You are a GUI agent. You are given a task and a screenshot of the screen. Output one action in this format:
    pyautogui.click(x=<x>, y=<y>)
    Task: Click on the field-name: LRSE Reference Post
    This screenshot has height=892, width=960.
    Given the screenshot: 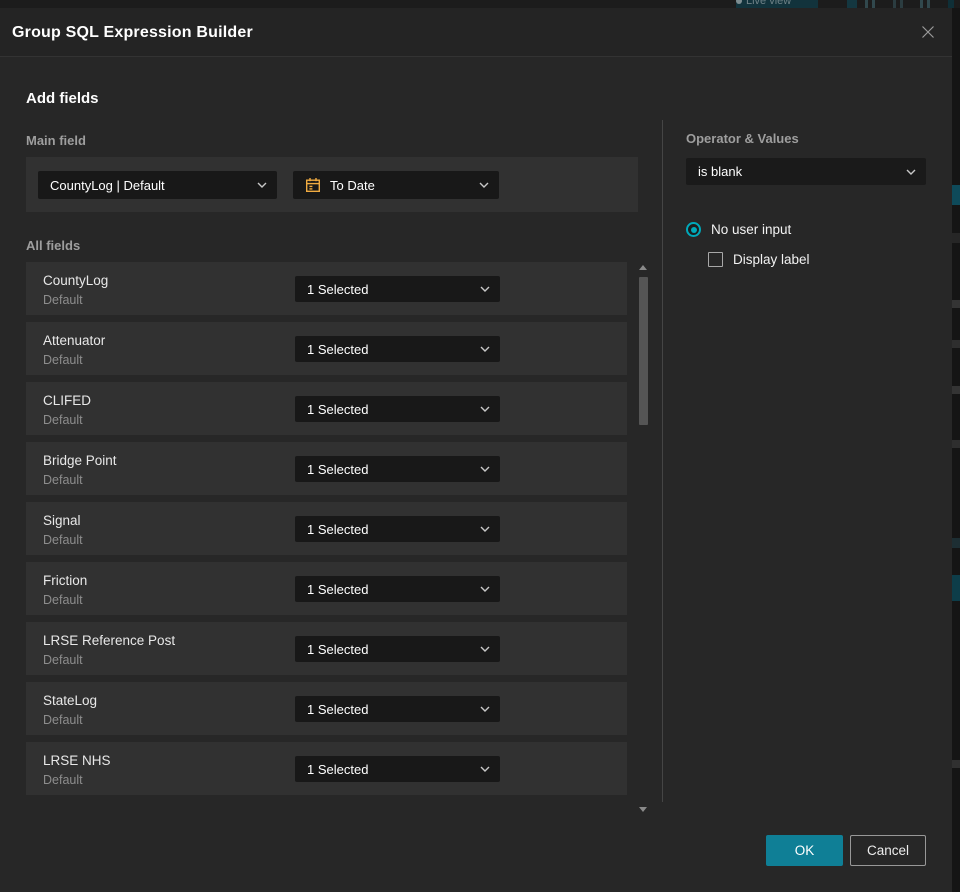 What is the action you would take?
    pyautogui.click(x=109, y=640)
    